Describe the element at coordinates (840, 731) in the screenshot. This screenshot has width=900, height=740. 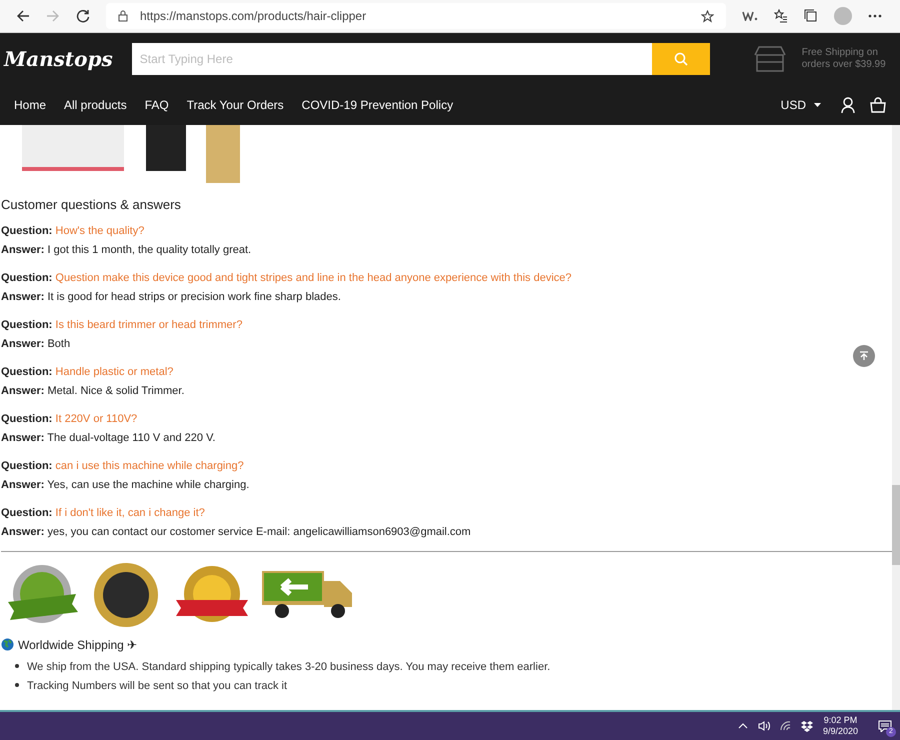
I see `clock-date: 9/9/2020` at that location.